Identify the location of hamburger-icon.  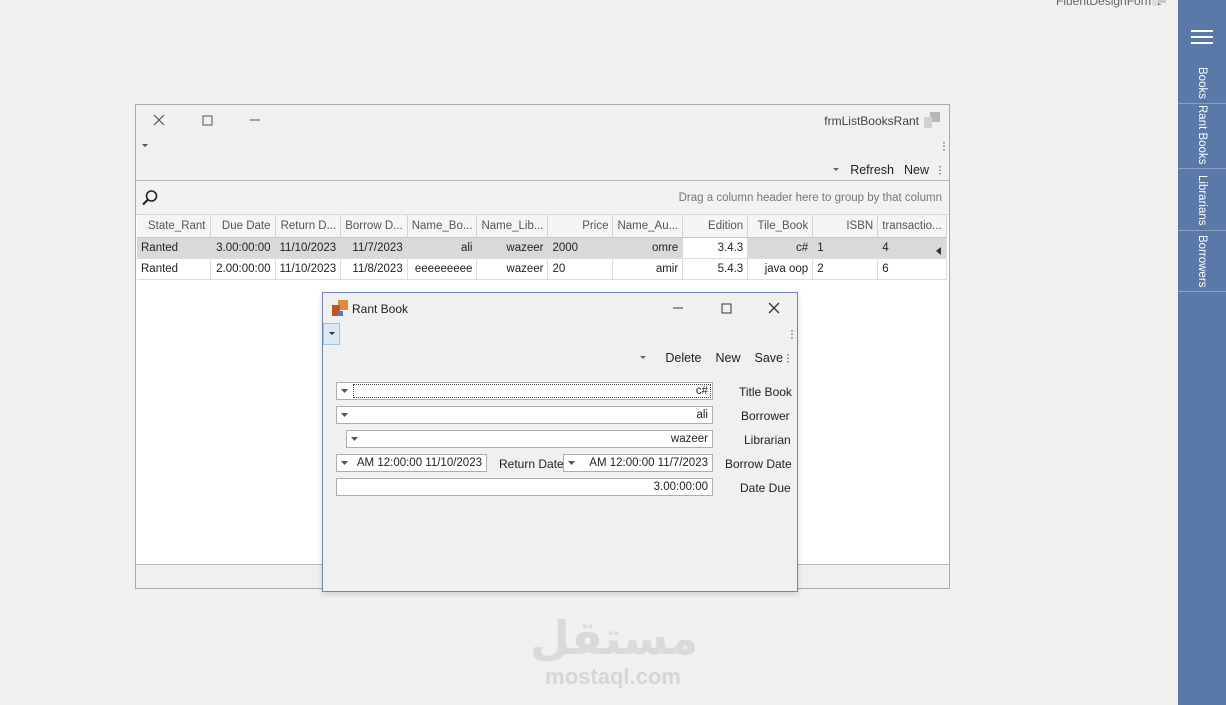
(1202, 38).